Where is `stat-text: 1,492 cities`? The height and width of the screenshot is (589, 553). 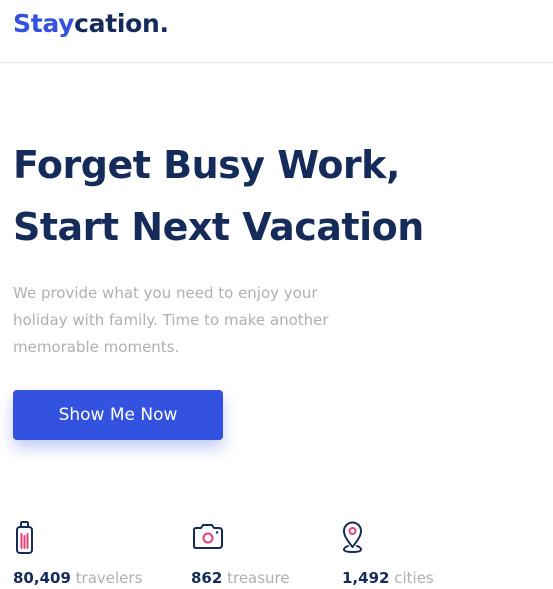
stat-text: 1,492 cities is located at coordinates (388, 578).